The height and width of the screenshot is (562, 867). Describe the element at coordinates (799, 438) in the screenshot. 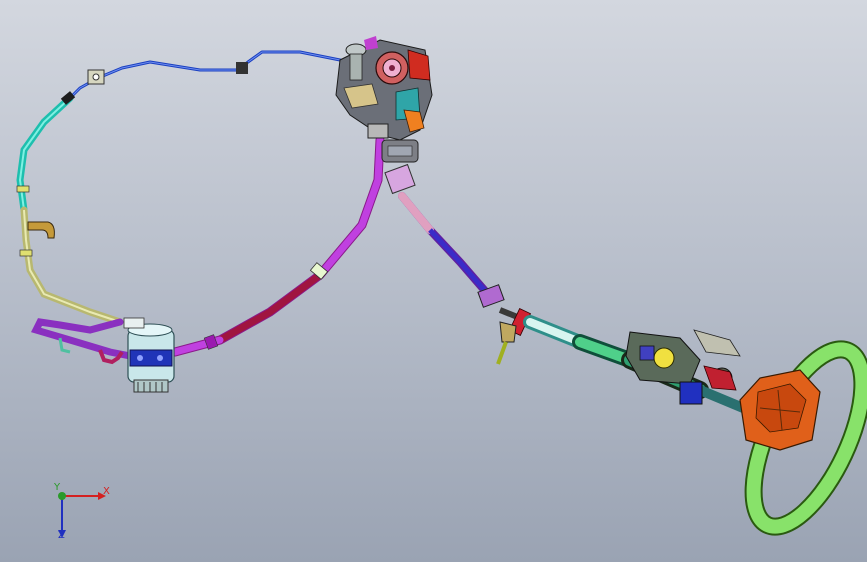

I see `steering-wheel` at that location.